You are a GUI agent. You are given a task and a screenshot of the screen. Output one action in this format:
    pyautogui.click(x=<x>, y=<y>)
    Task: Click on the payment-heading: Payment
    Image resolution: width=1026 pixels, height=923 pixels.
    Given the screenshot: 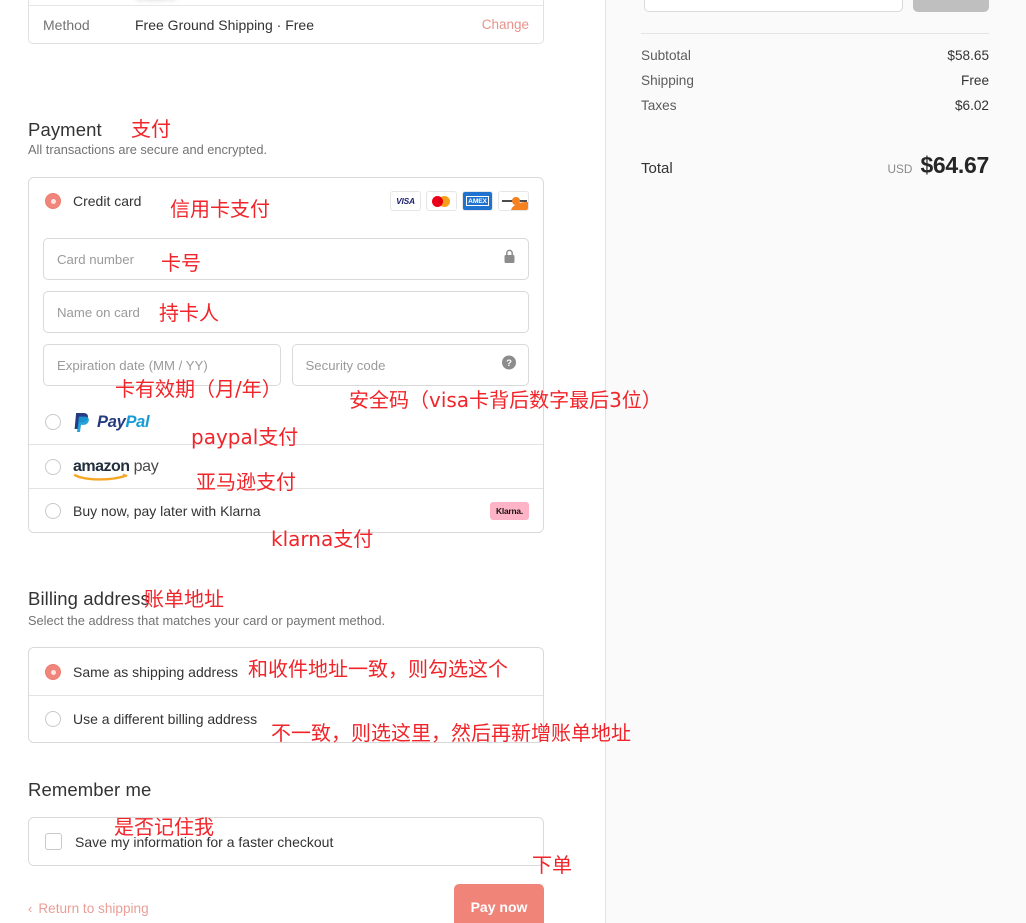 What is the action you would take?
    pyautogui.click(x=65, y=129)
    